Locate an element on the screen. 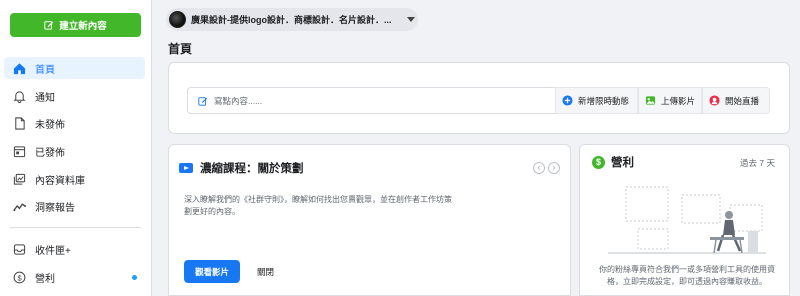 Image resolution: width=800 pixels, height=296 pixels. sidebar-divider is located at coordinates (75, 227).